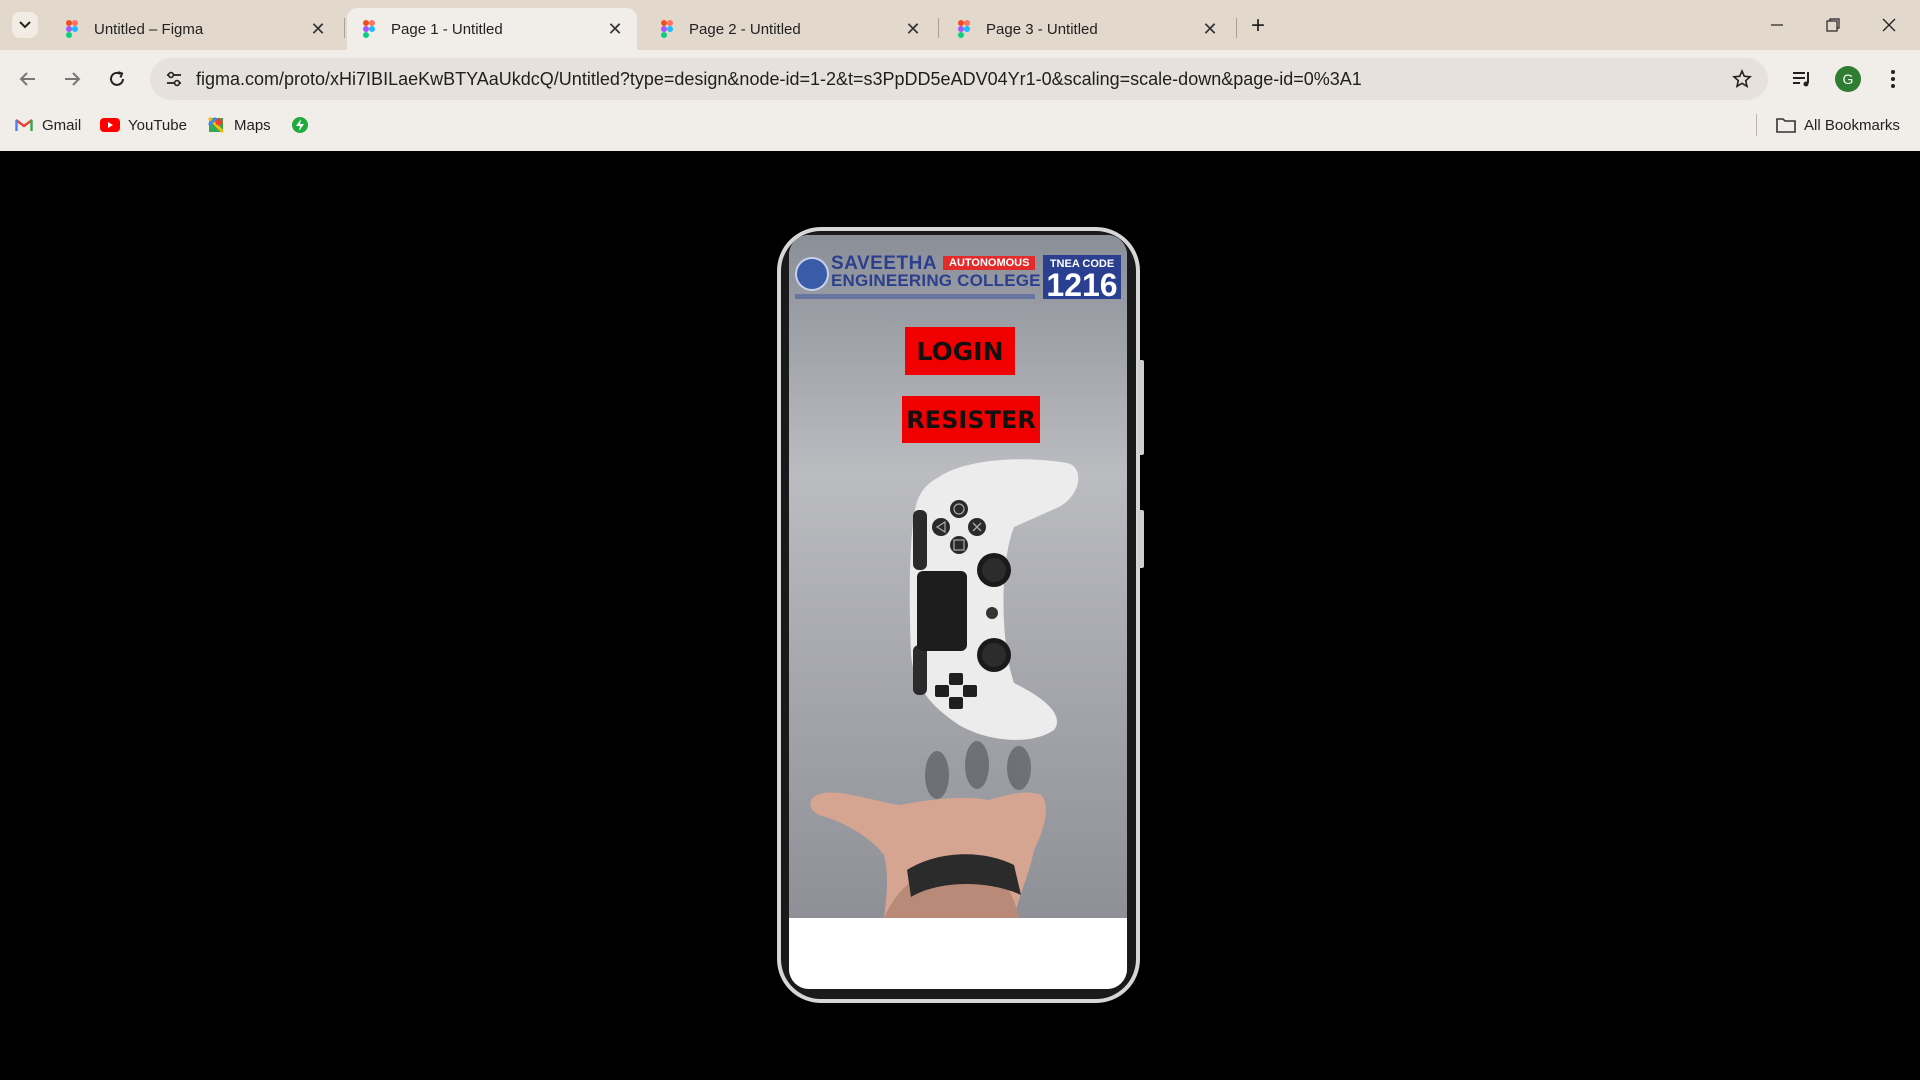  I want to click on login-button: LOGIN, so click(960, 351).